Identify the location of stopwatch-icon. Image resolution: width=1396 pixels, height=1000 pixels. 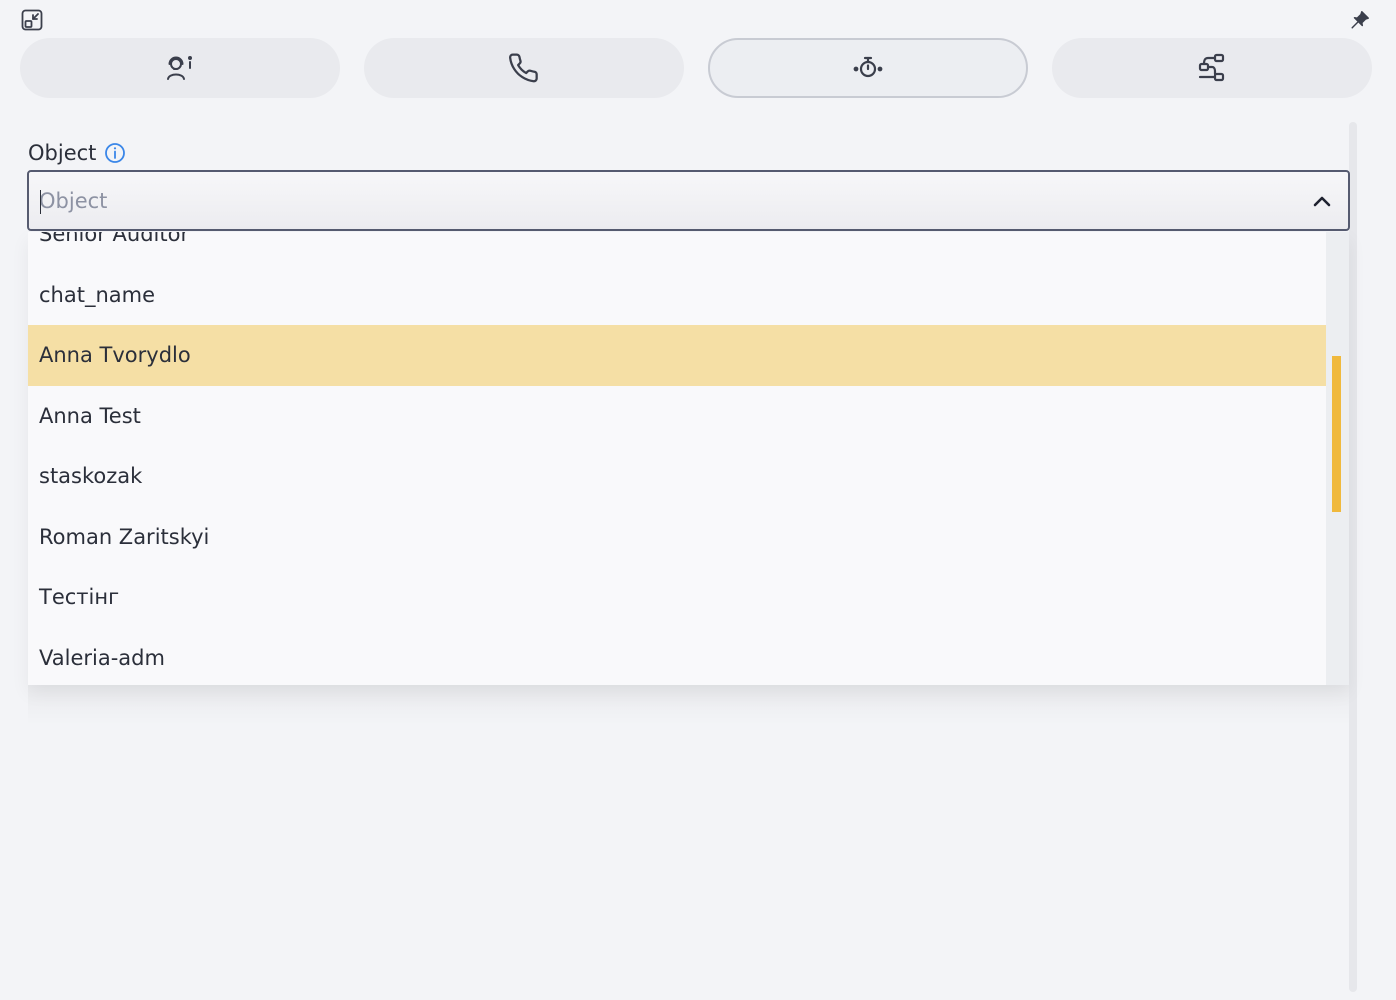
(868, 67).